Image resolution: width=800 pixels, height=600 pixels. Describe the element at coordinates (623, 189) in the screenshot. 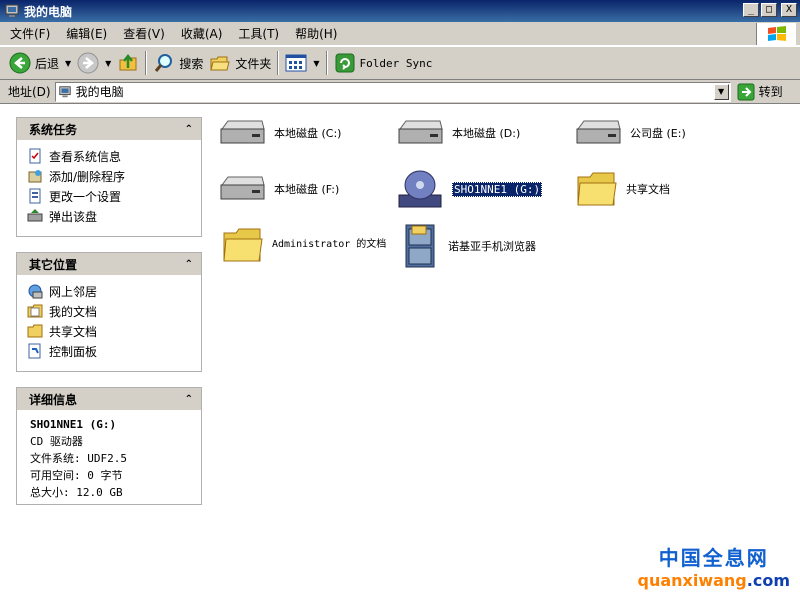

I see `folder-item-shared-docs: 共享文档` at that location.